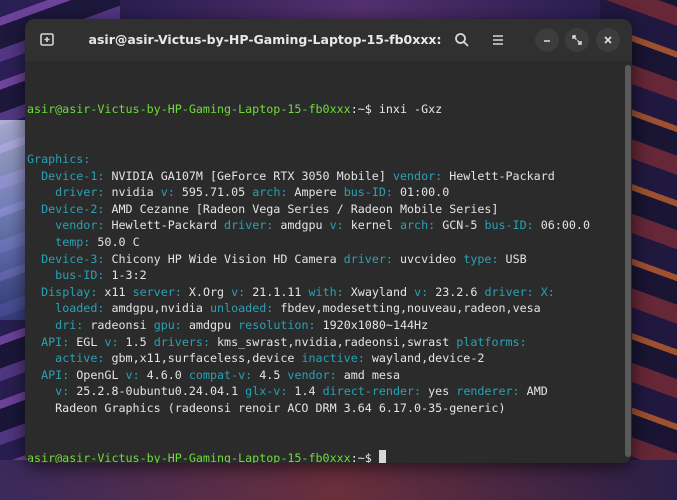 This screenshot has width=677, height=500. I want to click on output-value: fbdev,modesetting,nouveau,radeon,vesa, so click(407, 308).